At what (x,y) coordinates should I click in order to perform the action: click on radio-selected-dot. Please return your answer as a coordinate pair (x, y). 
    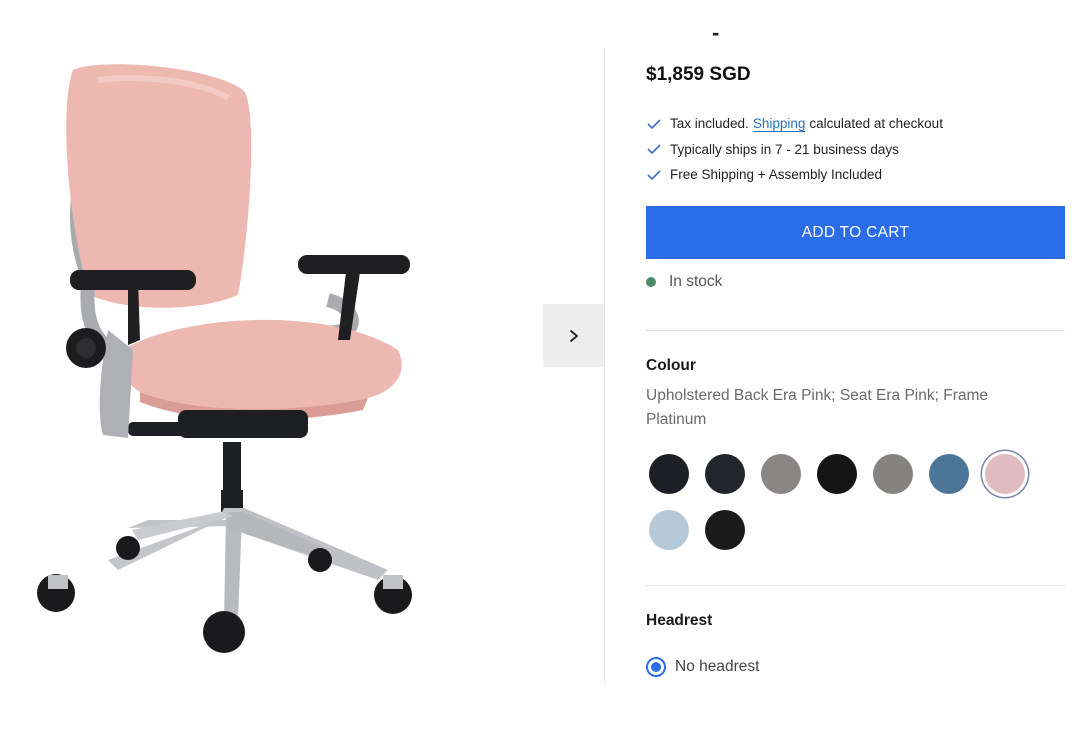
    Looking at the image, I should click on (656, 667).